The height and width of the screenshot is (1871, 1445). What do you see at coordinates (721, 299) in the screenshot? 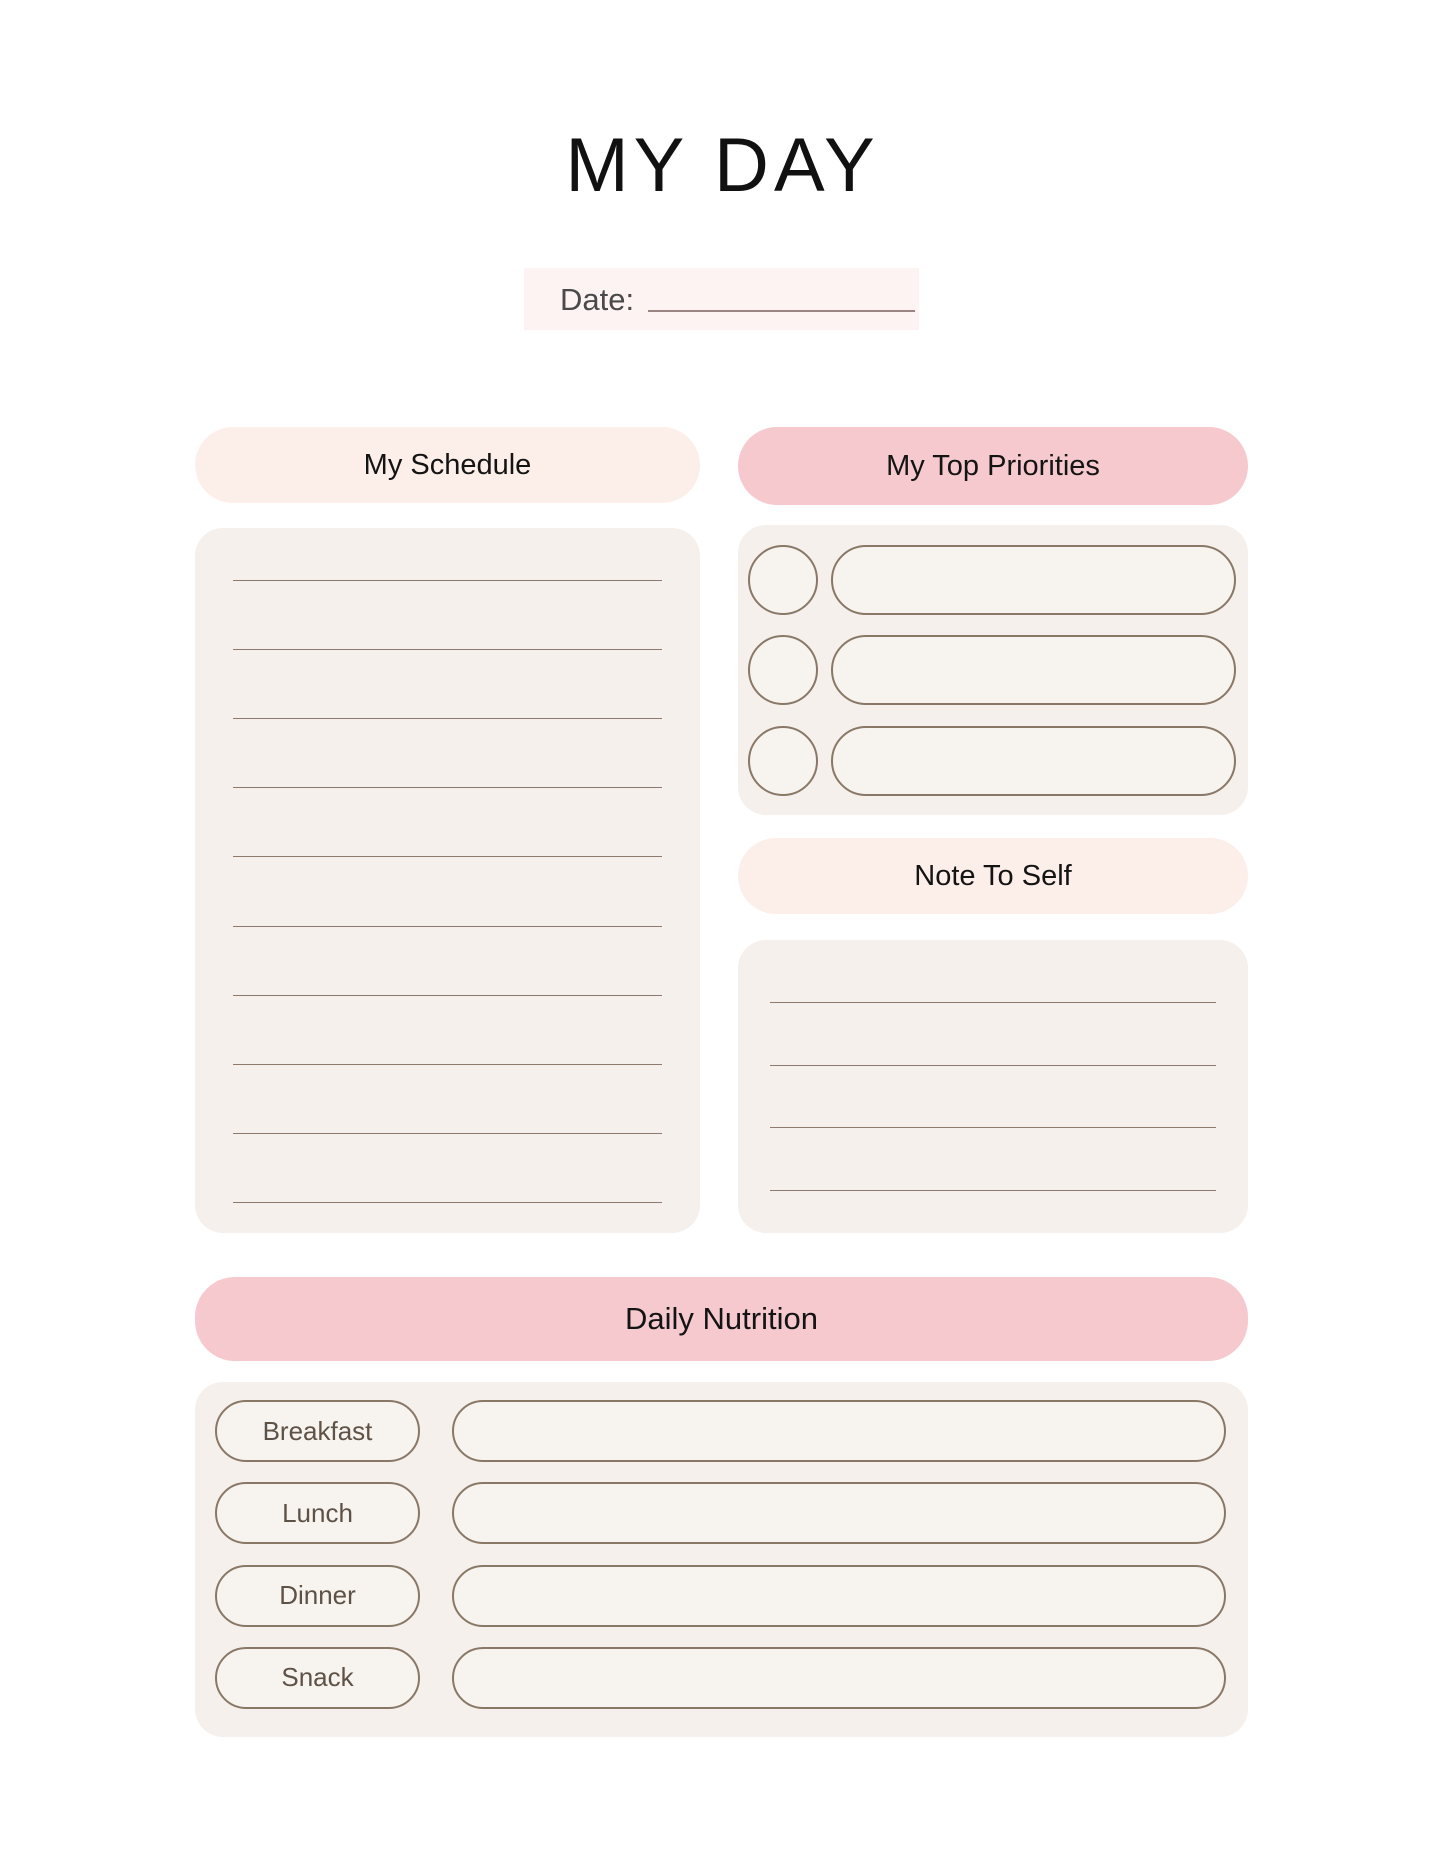
I see `date-field: Date:` at bounding box center [721, 299].